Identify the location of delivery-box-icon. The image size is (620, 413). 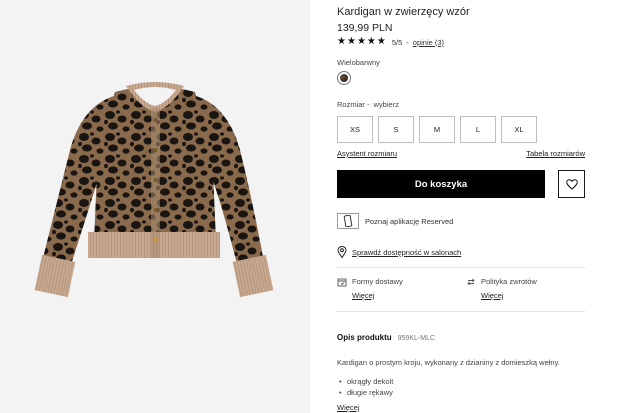
(342, 282).